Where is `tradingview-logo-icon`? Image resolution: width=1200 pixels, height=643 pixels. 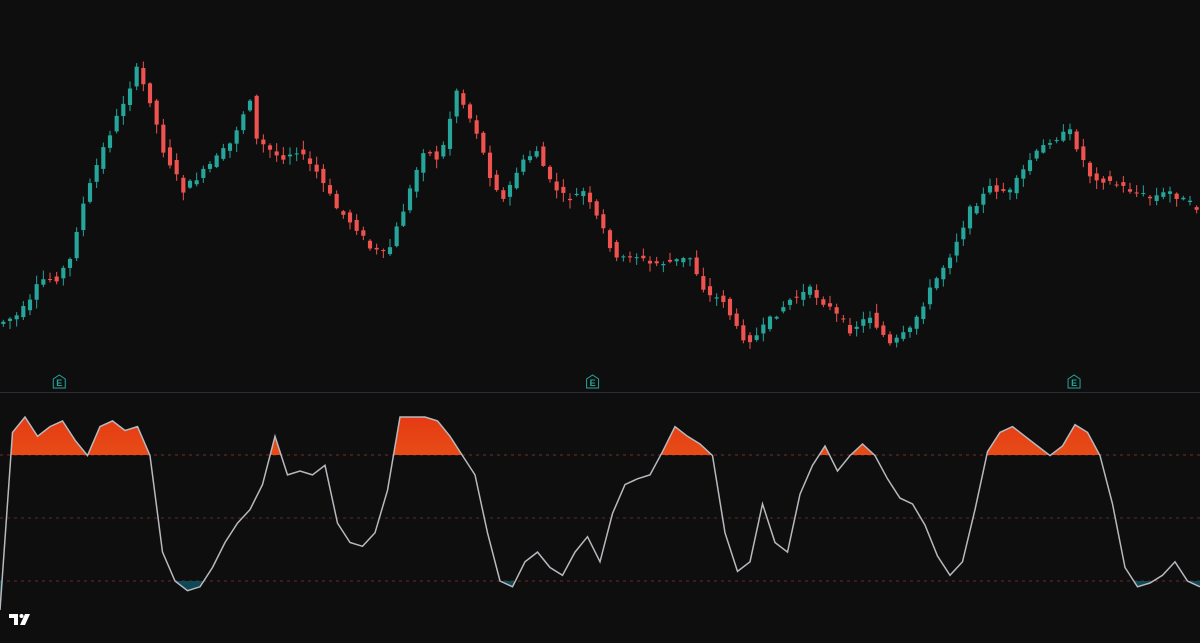 tradingview-logo-icon is located at coordinates (20, 620).